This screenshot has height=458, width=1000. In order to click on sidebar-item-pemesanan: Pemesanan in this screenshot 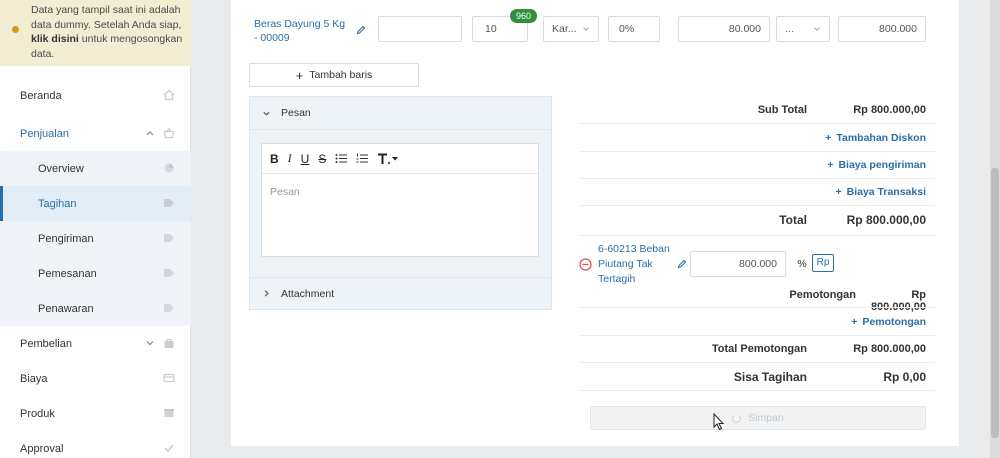, I will do `click(95, 273)`.